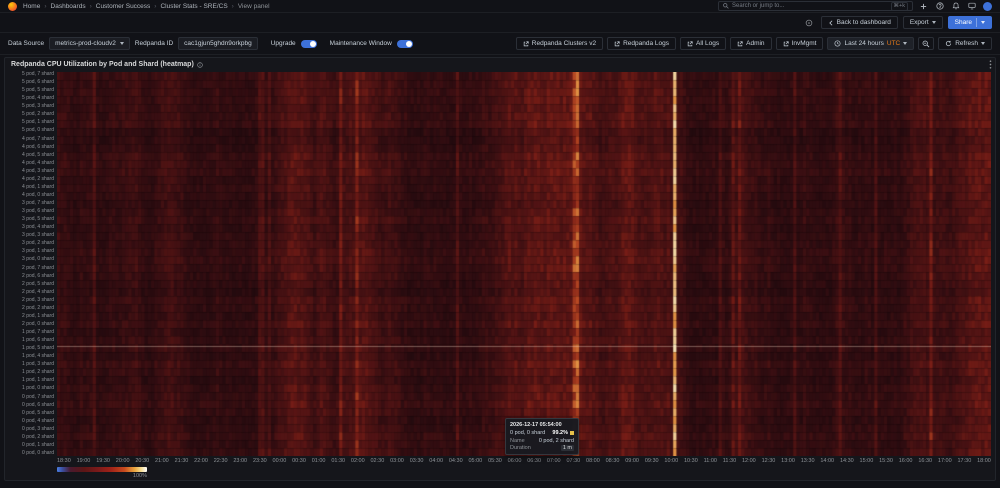  Describe the element at coordinates (83, 461) in the screenshot. I see `x-axis-label: 19:00` at that location.